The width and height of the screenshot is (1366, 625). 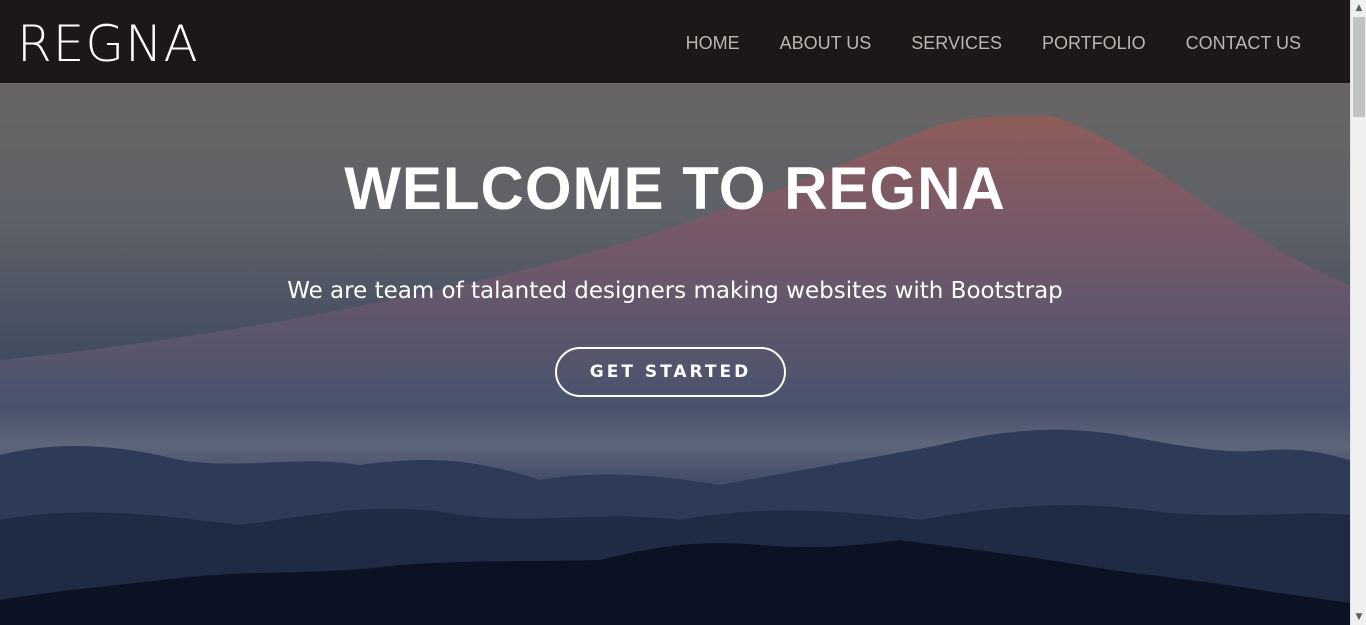 I want to click on scrollbar-thumb, so click(x=1359, y=67).